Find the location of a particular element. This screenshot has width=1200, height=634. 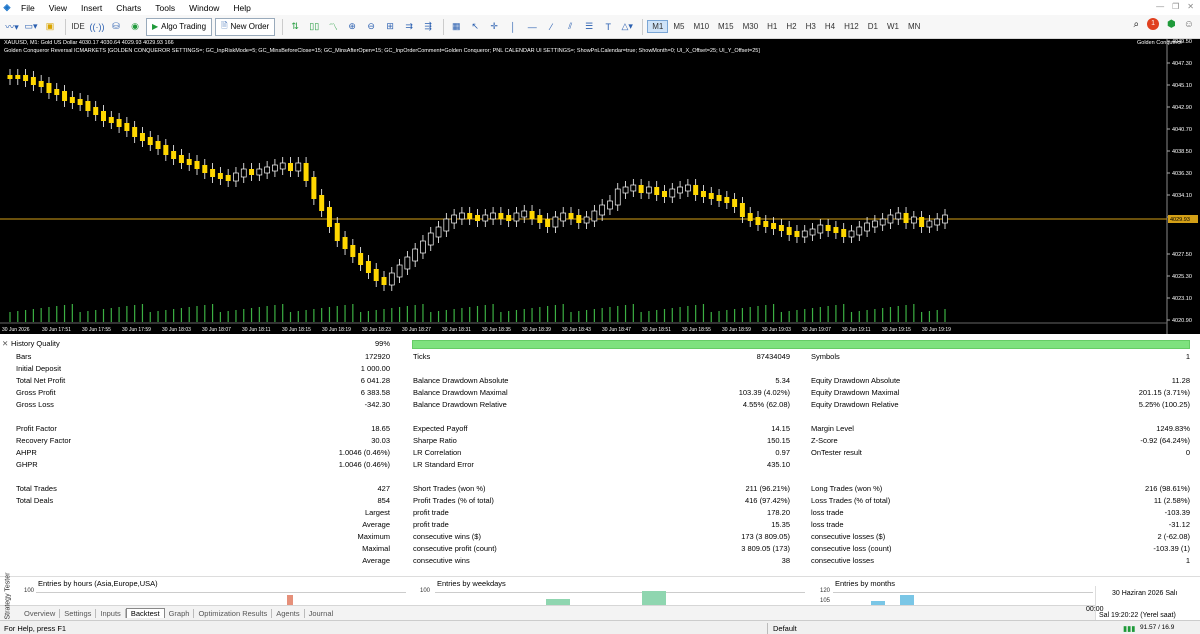

text-icon: T is located at coordinates (608, 27).